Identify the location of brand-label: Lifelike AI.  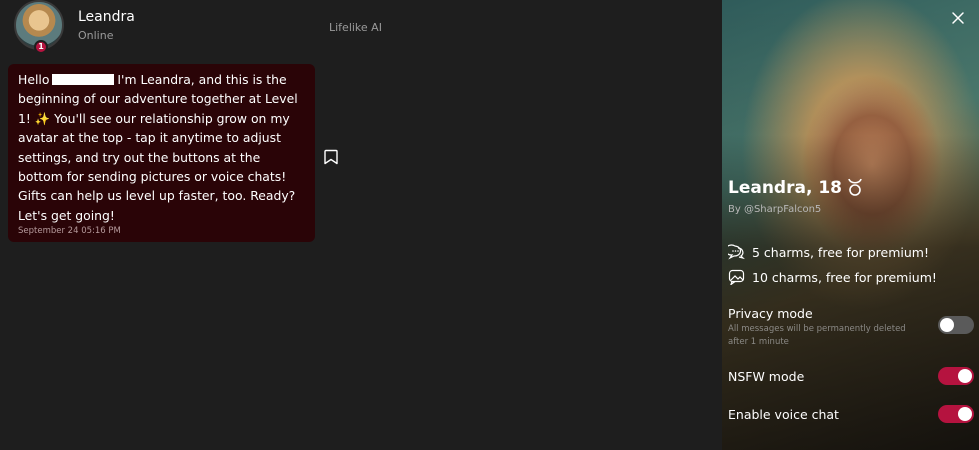
(355, 27).